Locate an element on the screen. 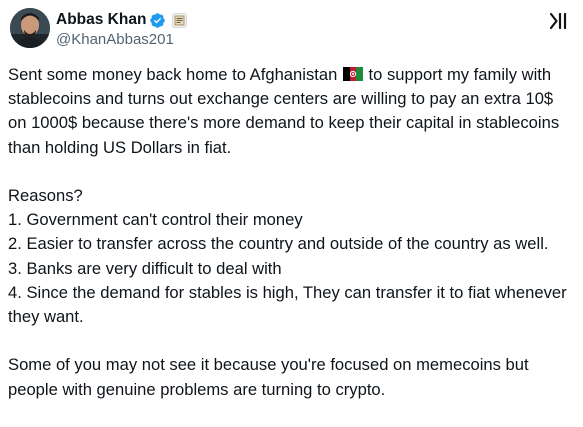 The image size is (583, 427). name-row: Abbas Khan is located at coordinates (122, 20).